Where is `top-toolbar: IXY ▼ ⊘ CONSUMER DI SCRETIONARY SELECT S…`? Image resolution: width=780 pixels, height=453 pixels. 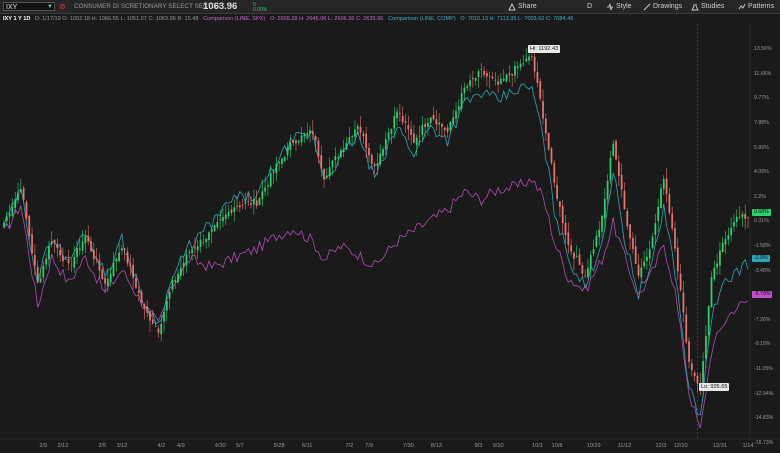
top-toolbar: IXY ▼ ⊘ CONSUMER DI SCRETIONARY SELECT S… is located at coordinates (390, 7).